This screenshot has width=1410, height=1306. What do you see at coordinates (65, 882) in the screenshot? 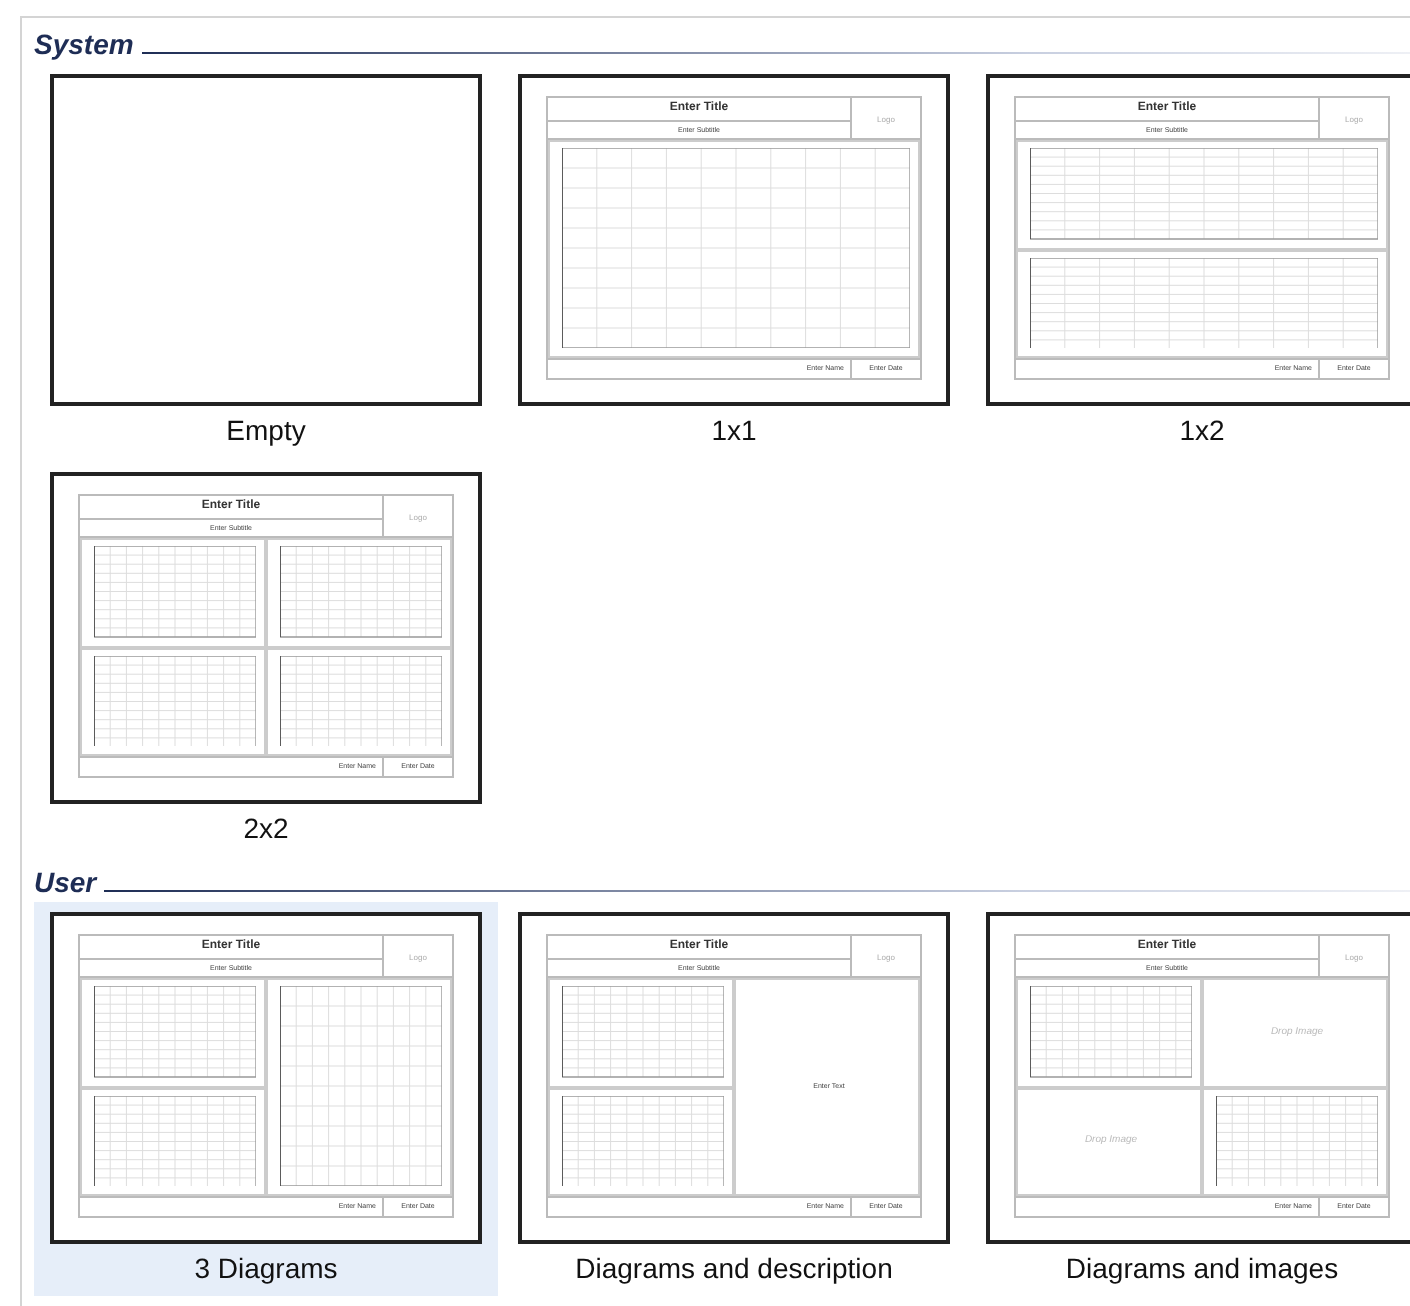
I see `section-title: User` at bounding box center [65, 882].